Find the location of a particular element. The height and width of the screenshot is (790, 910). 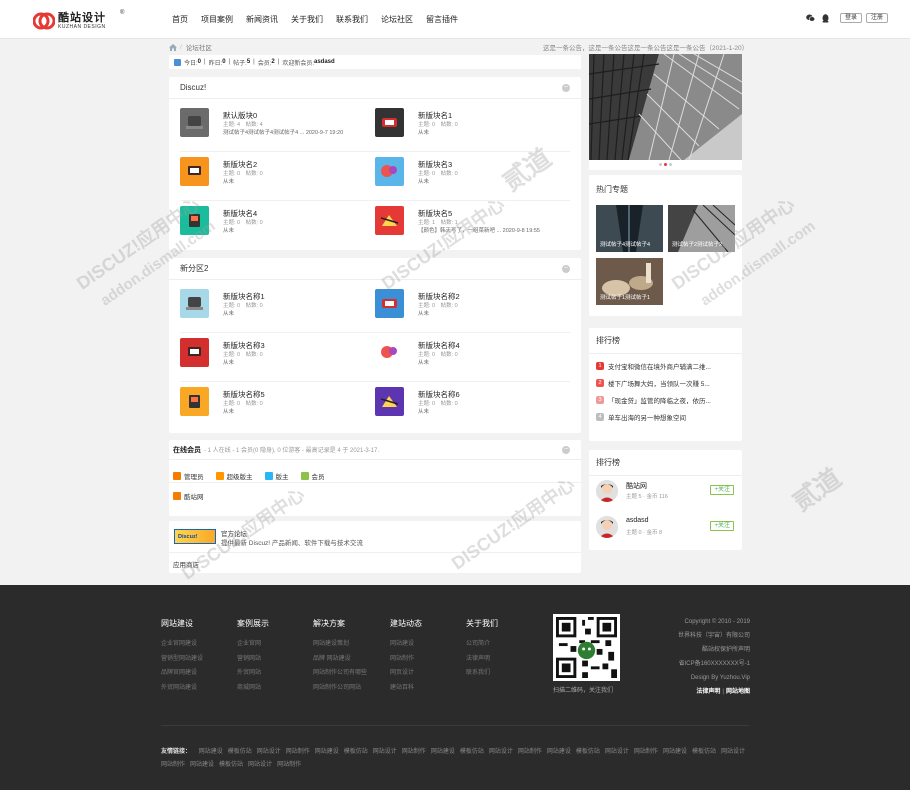

nav-forum: 论坛社区 is located at coordinates (397, 19).